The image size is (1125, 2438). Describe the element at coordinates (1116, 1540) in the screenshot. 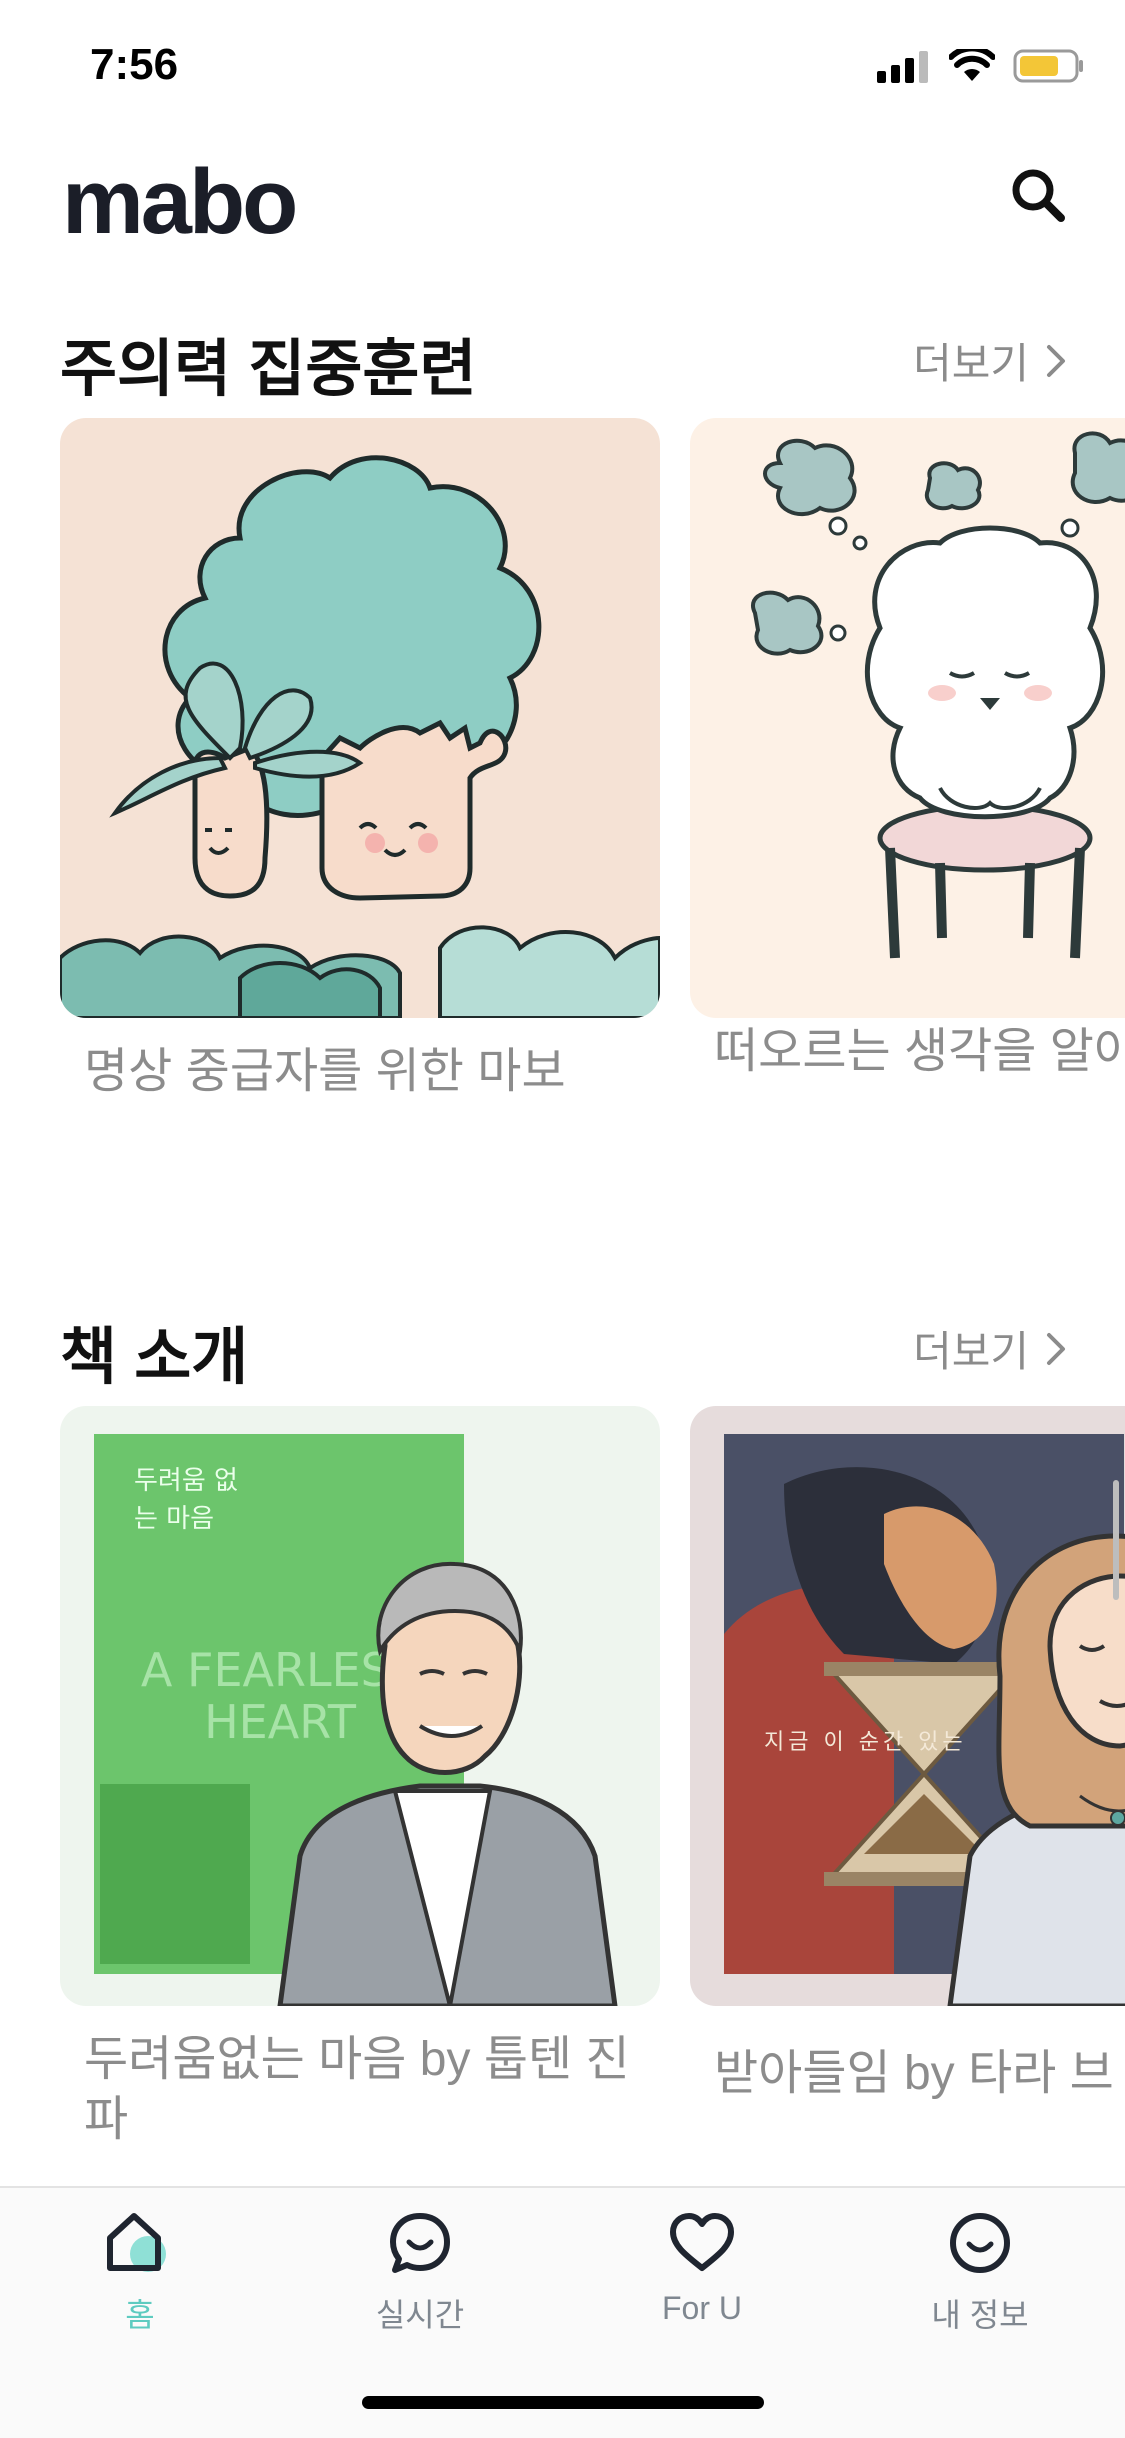

I see `scrollbar` at that location.